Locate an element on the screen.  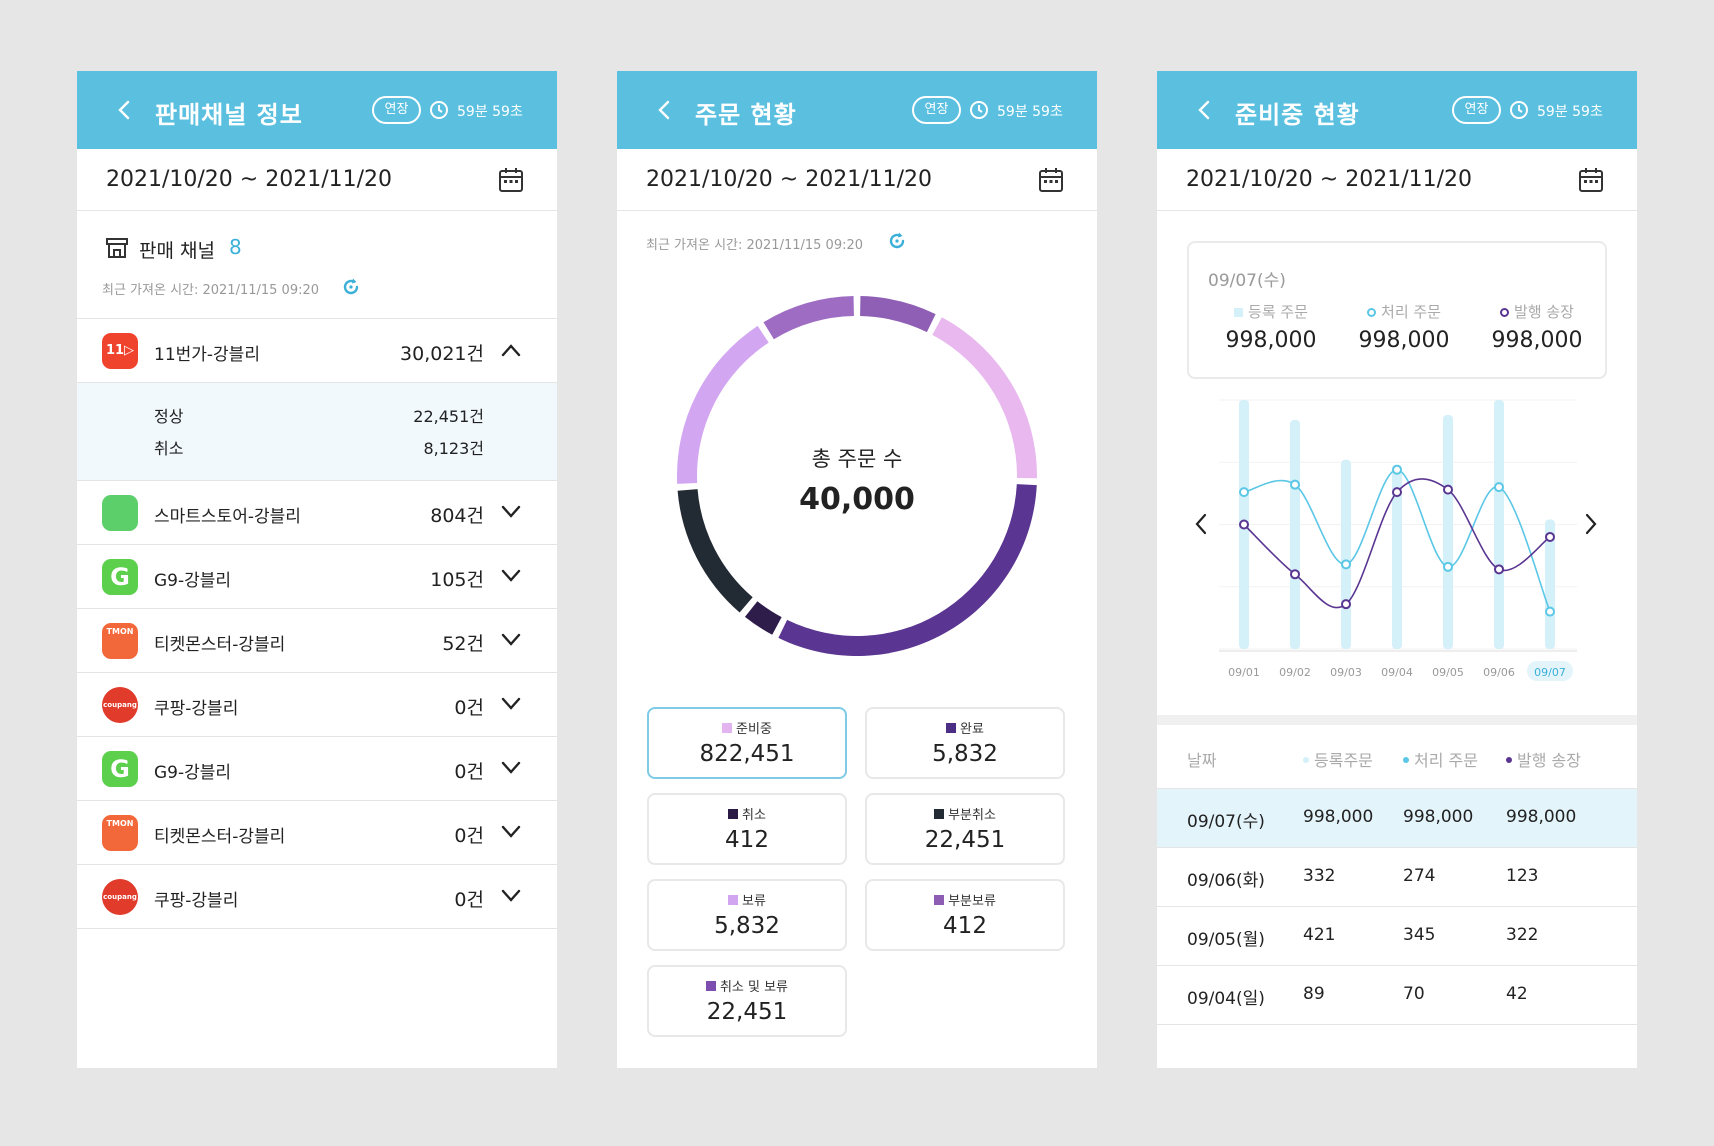
detail-label: 정상 is located at coordinates (169, 416).